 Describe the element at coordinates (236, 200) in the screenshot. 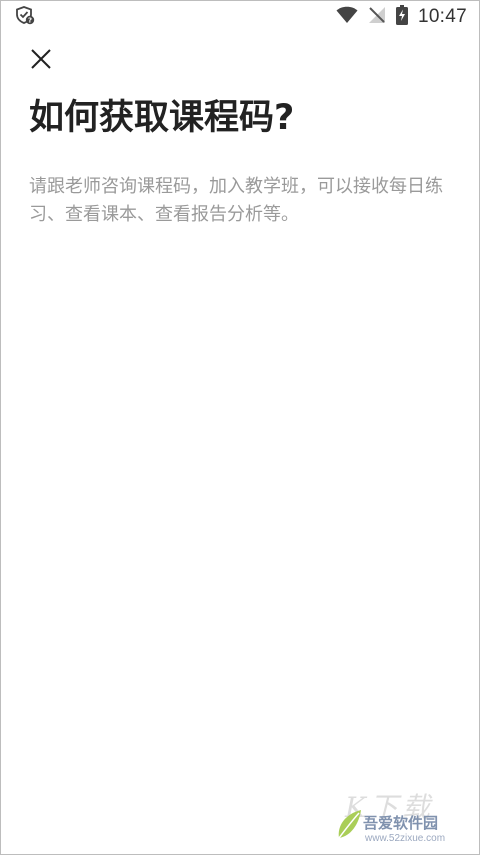

I see `description-text: 请跟老师咨询课程码，加入教学班，可以接收每日练习、查看课本、查看报告分析等。` at that location.